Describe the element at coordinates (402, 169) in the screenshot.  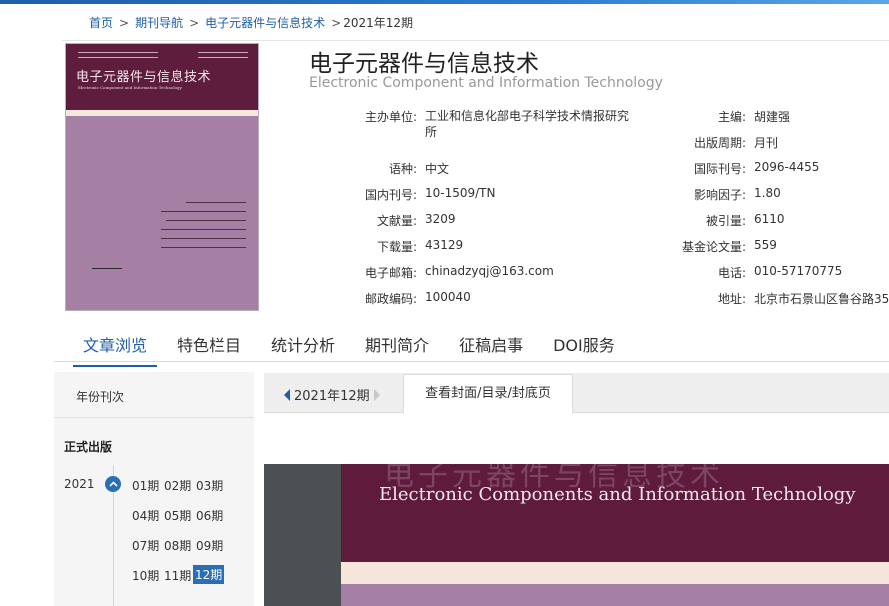
I see `info-label-language: 语种:` at that location.